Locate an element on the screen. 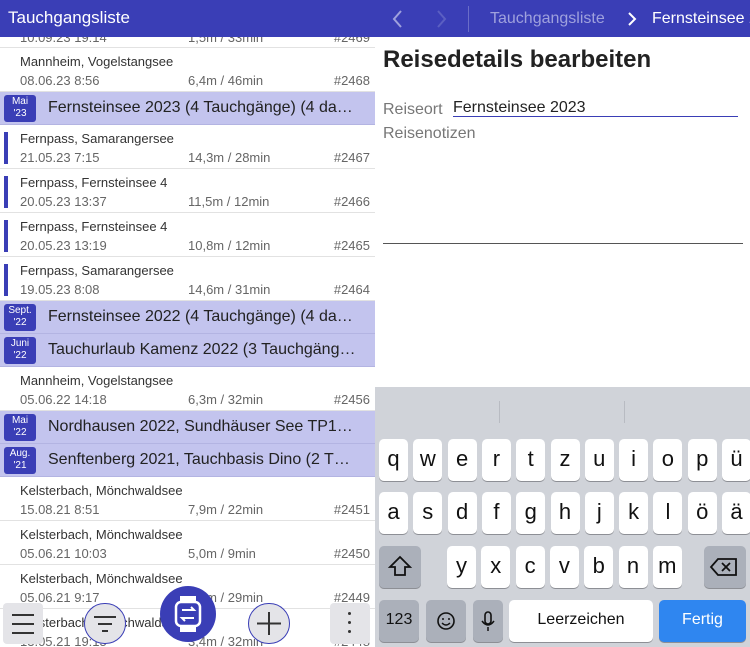 This screenshot has height=647, width=750. breadcrumb-current: Fernsteinsee 2023 is located at coordinates (701, 18).